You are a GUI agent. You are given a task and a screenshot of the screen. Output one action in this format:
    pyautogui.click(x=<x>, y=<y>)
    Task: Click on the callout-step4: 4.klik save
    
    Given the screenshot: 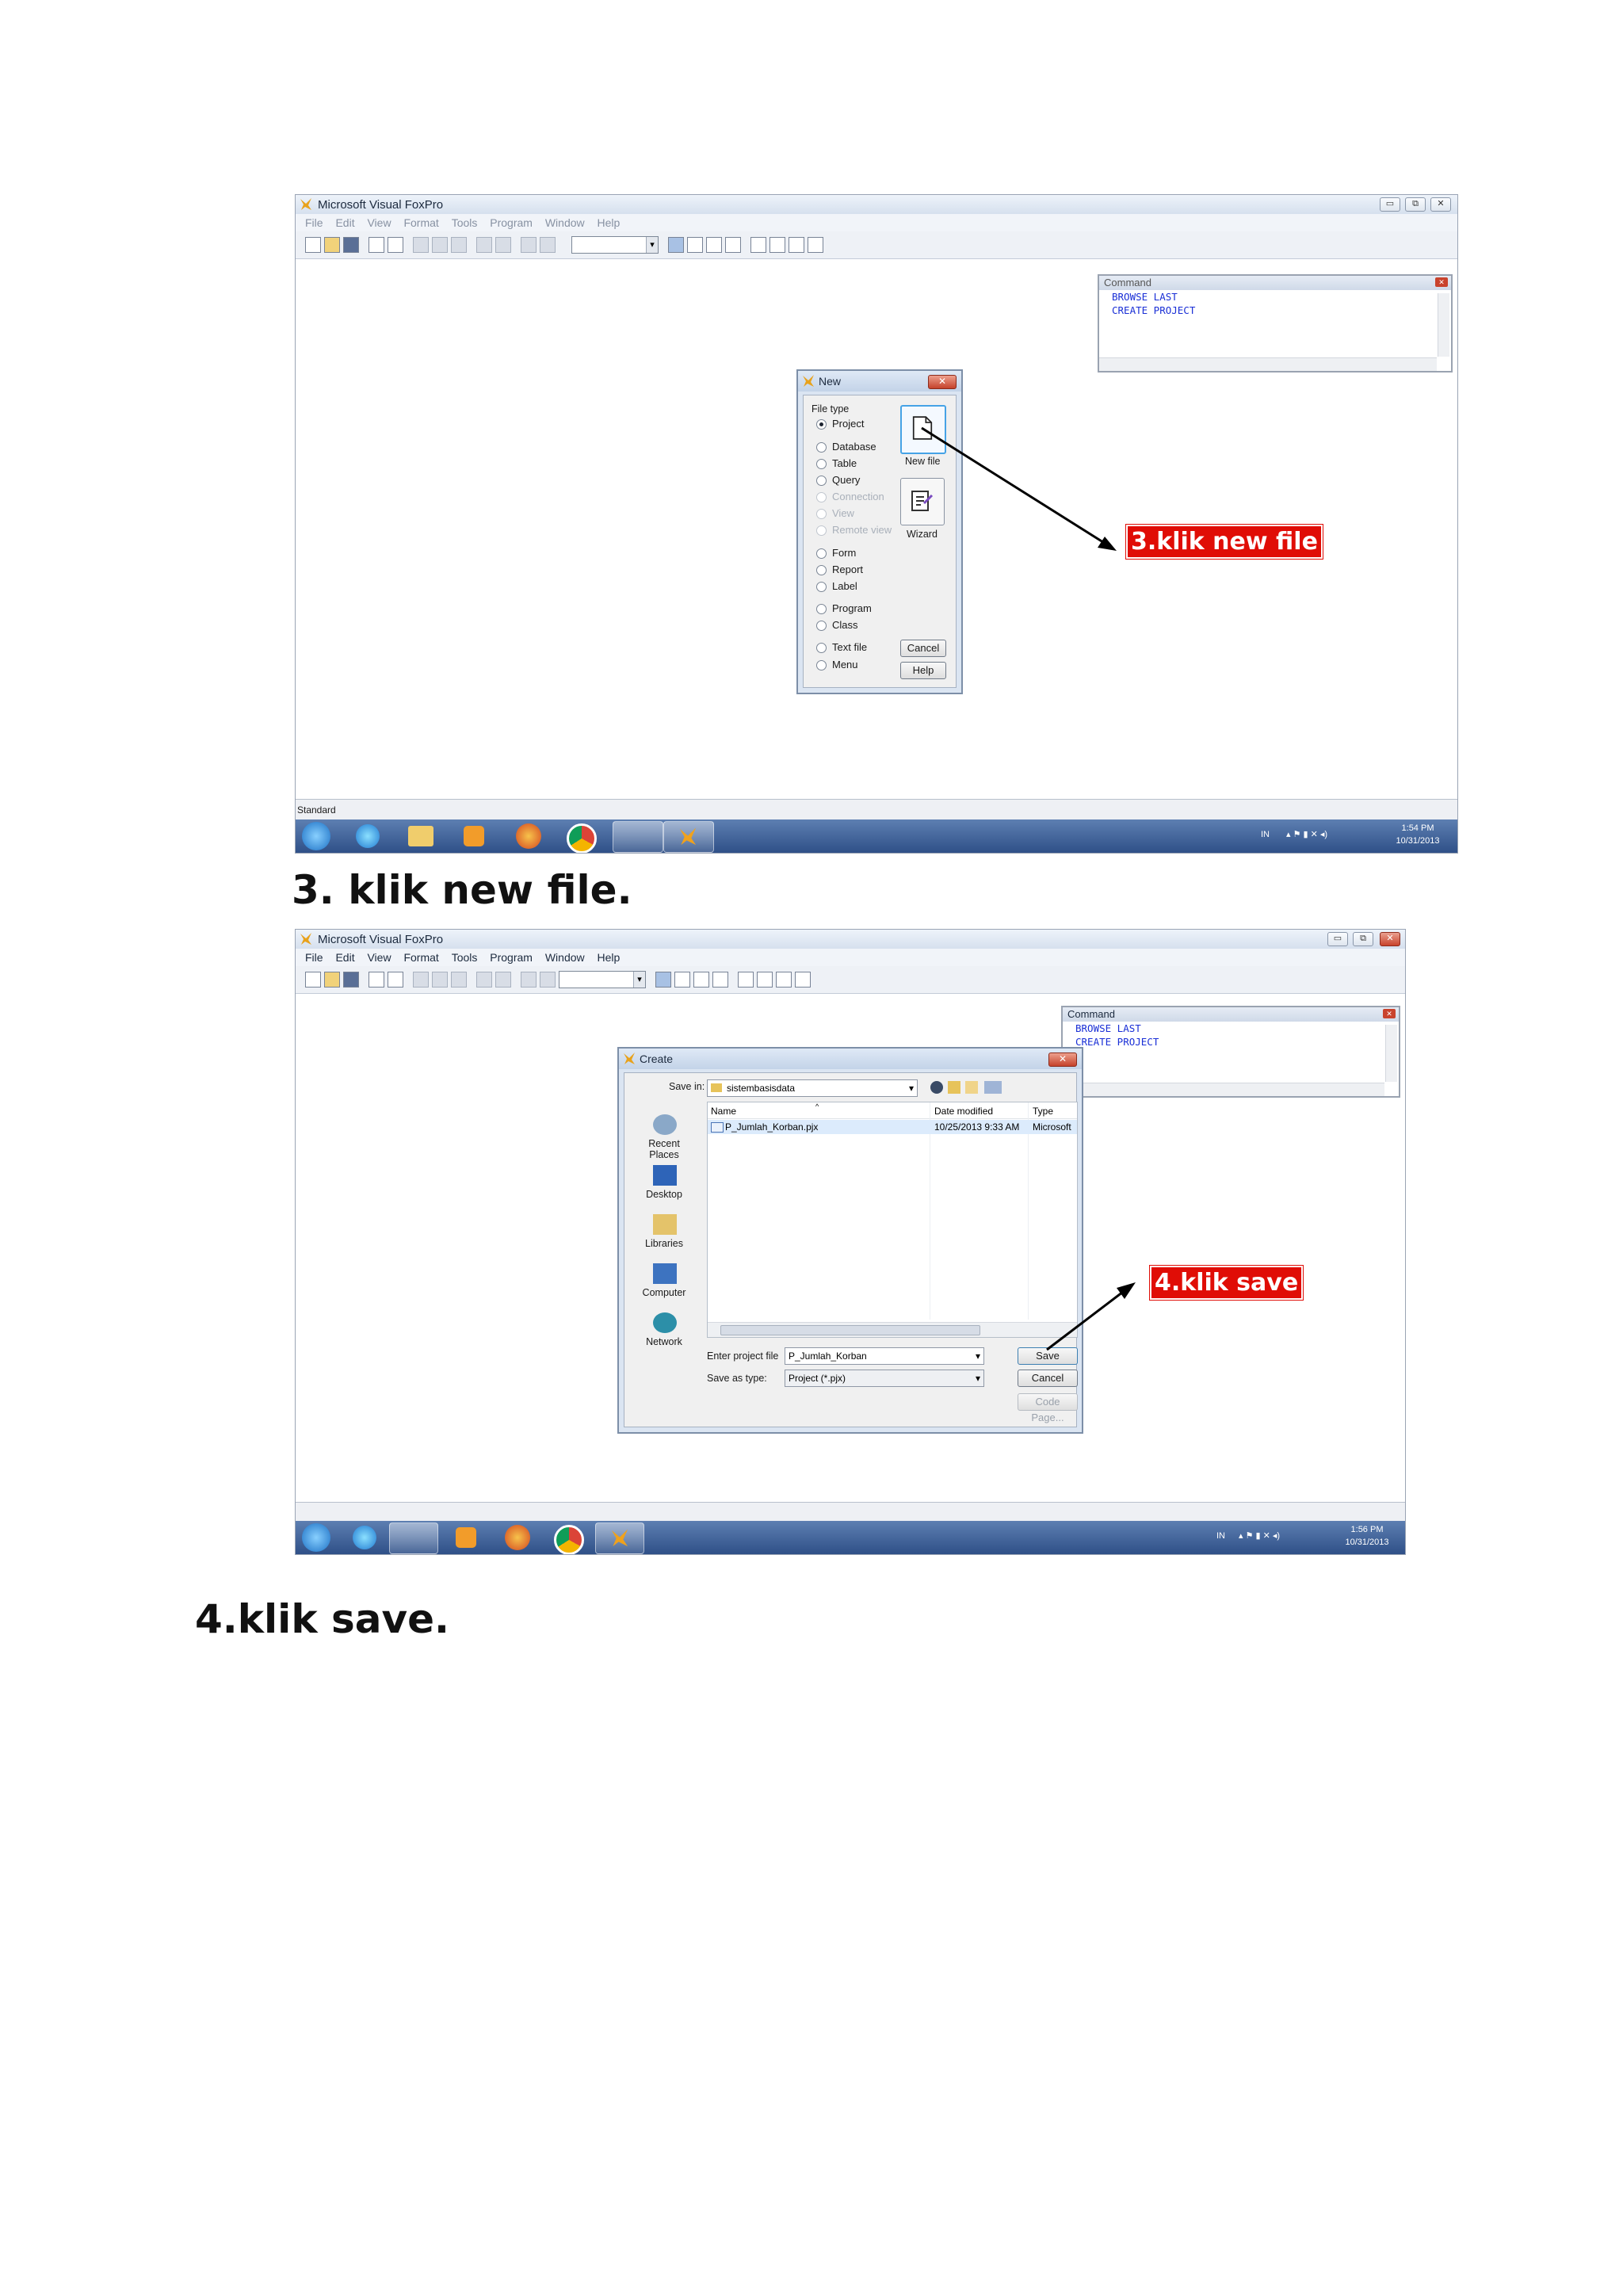 What is the action you would take?
    pyautogui.click(x=1226, y=1283)
    